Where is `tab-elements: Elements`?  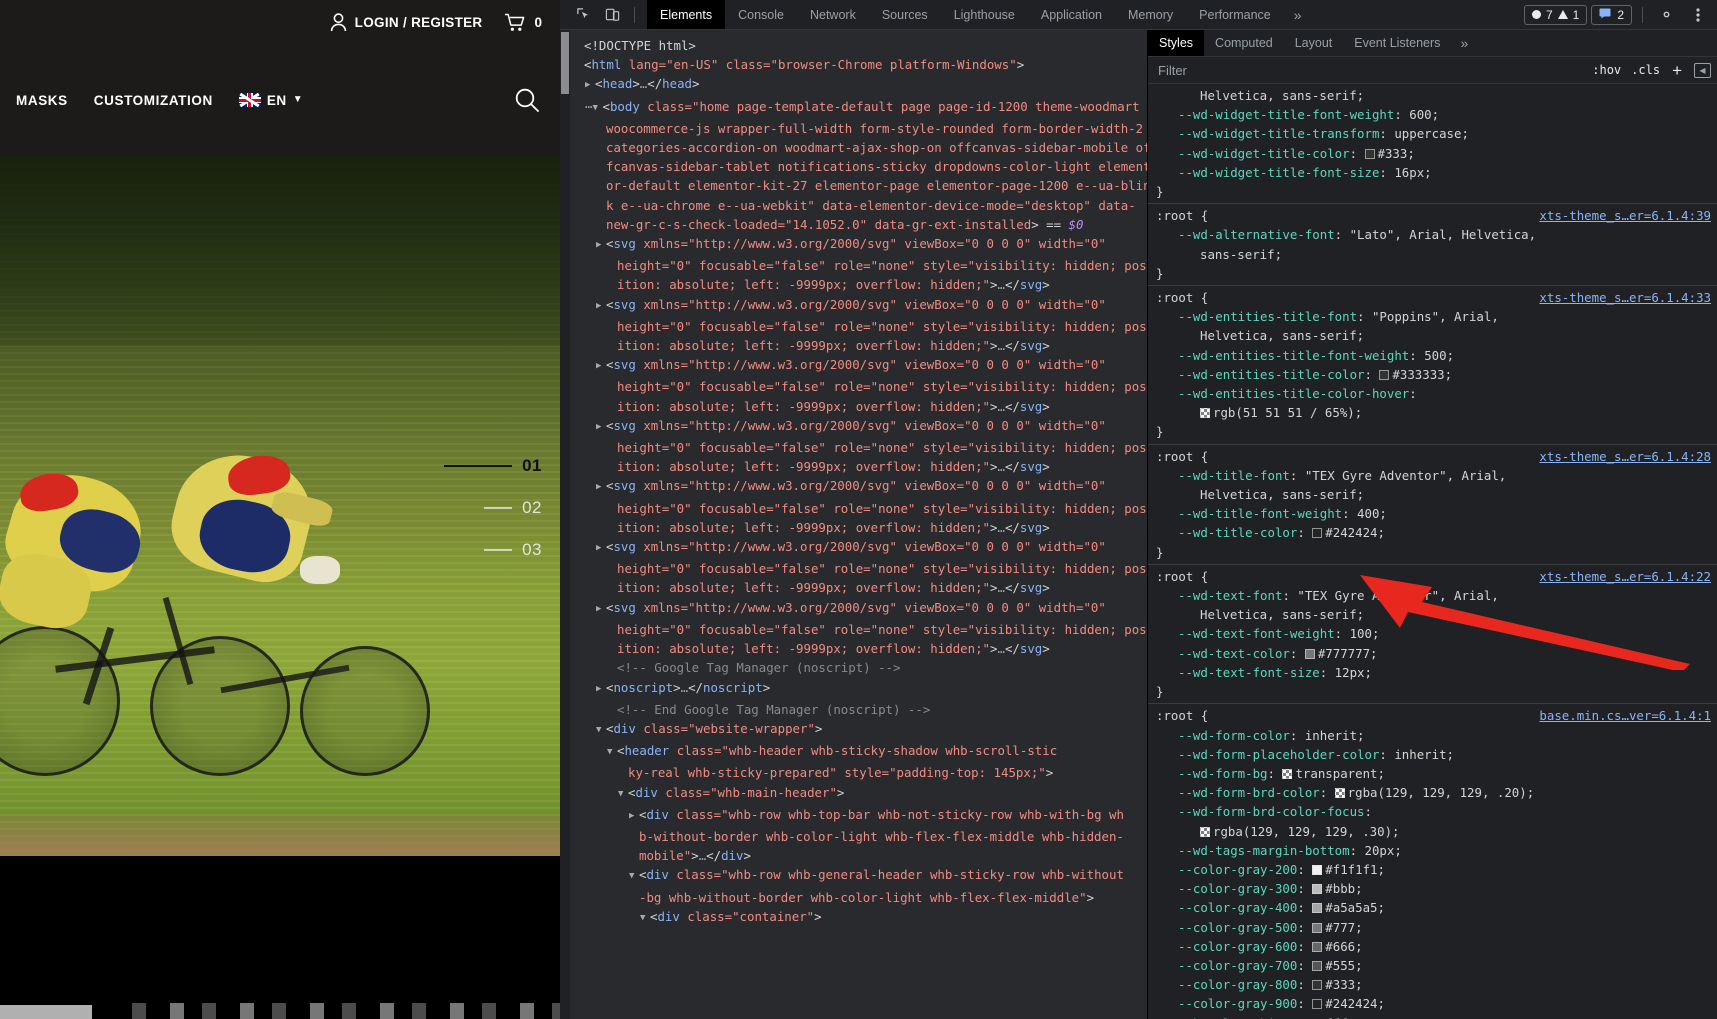
tab-elements: Elements is located at coordinates (686, 14).